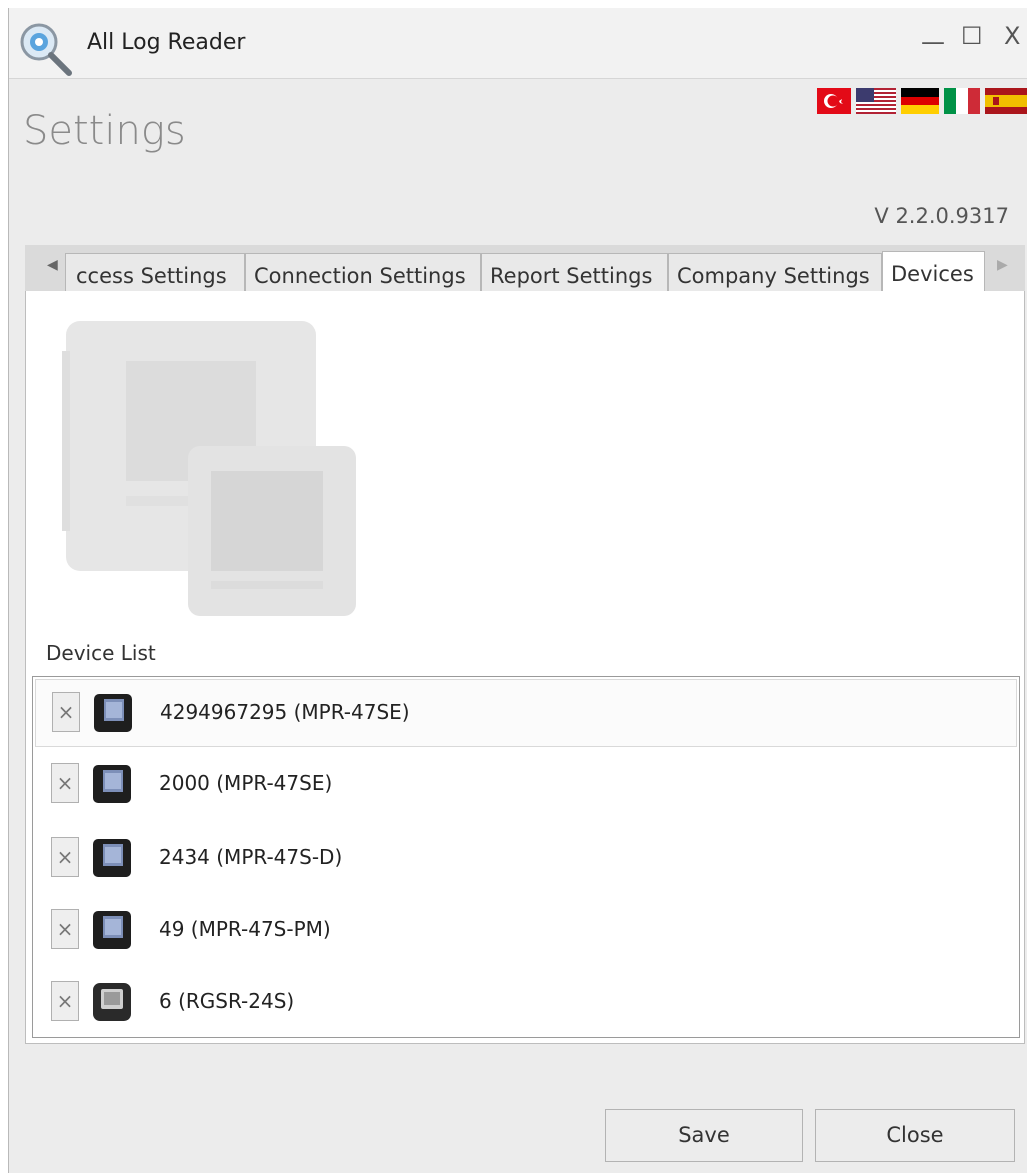  What do you see at coordinates (526, 1003) in the screenshot?
I see `list-item: × 6 (RGSR-24S)` at bounding box center [526, 1003].